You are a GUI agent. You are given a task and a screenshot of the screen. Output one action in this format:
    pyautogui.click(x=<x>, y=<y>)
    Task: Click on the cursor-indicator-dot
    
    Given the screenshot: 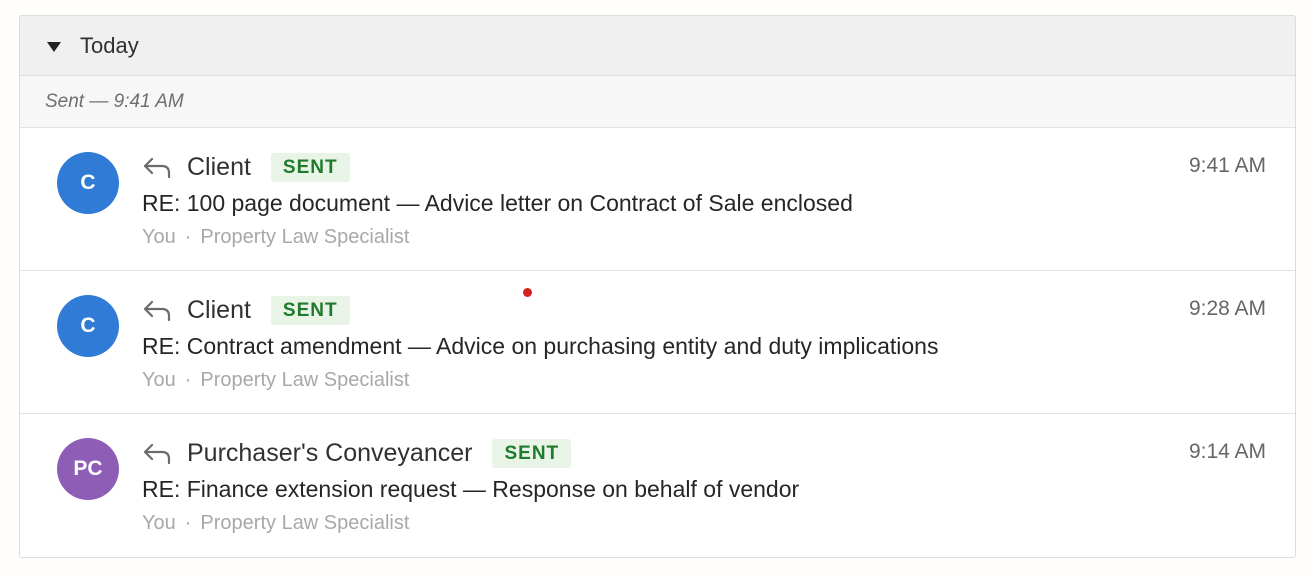 What is the action you would take?
    pyautogui.click(x=527, y=292)
    